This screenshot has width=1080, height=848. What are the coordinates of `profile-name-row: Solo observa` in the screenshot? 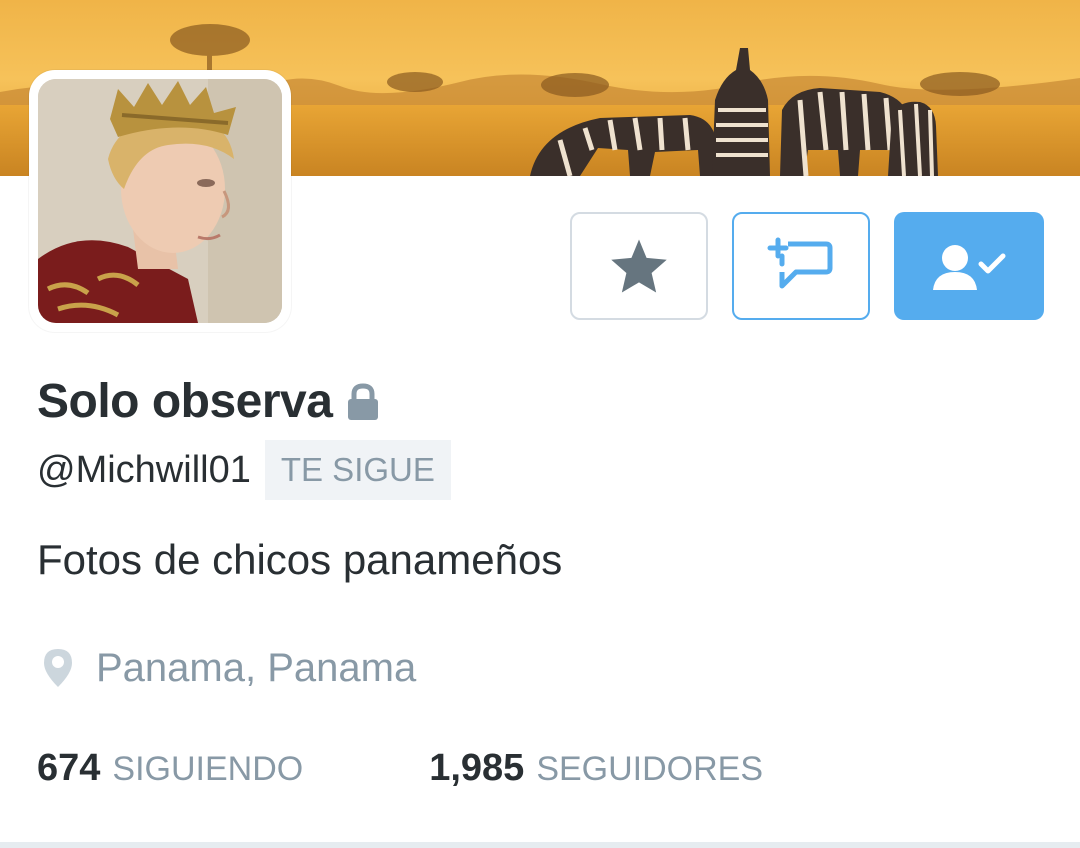 It's located at (208, 402).